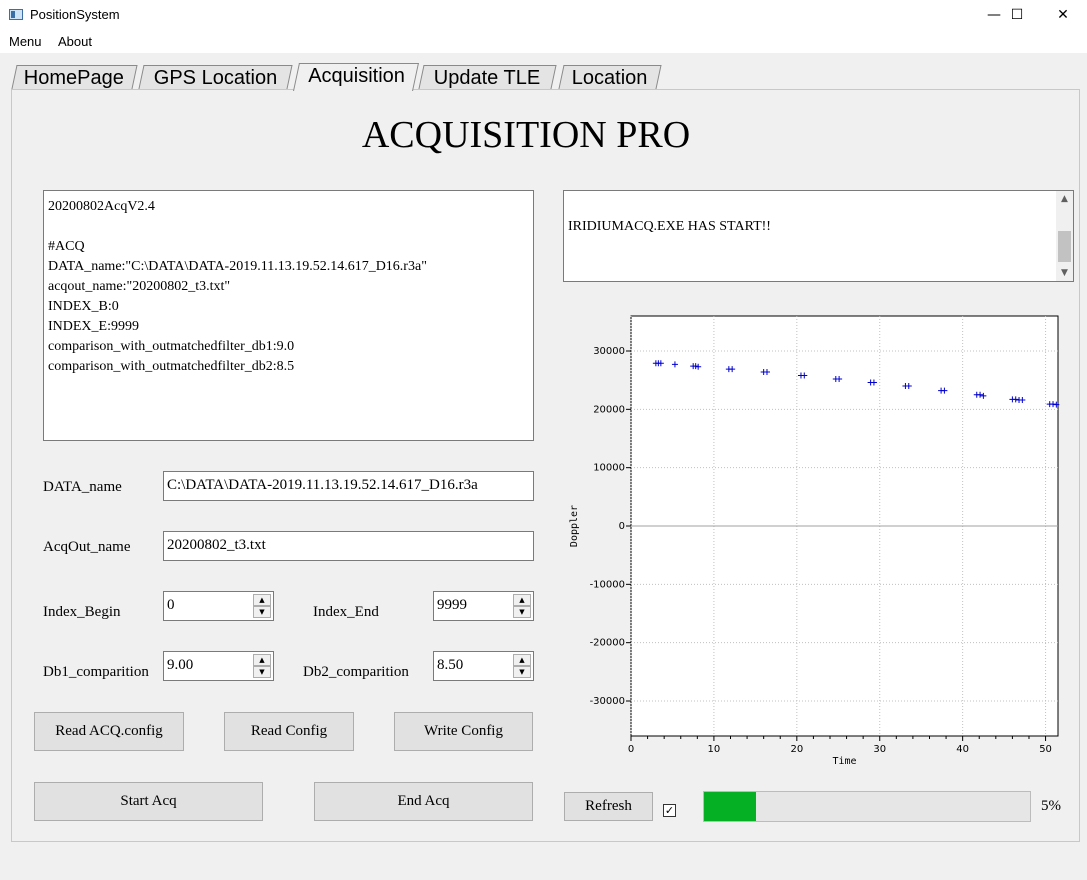 Image resolution: width=1087 pixels, height=880 pixels. I want to click on y-tick-label: 20000, so click(609, 409).